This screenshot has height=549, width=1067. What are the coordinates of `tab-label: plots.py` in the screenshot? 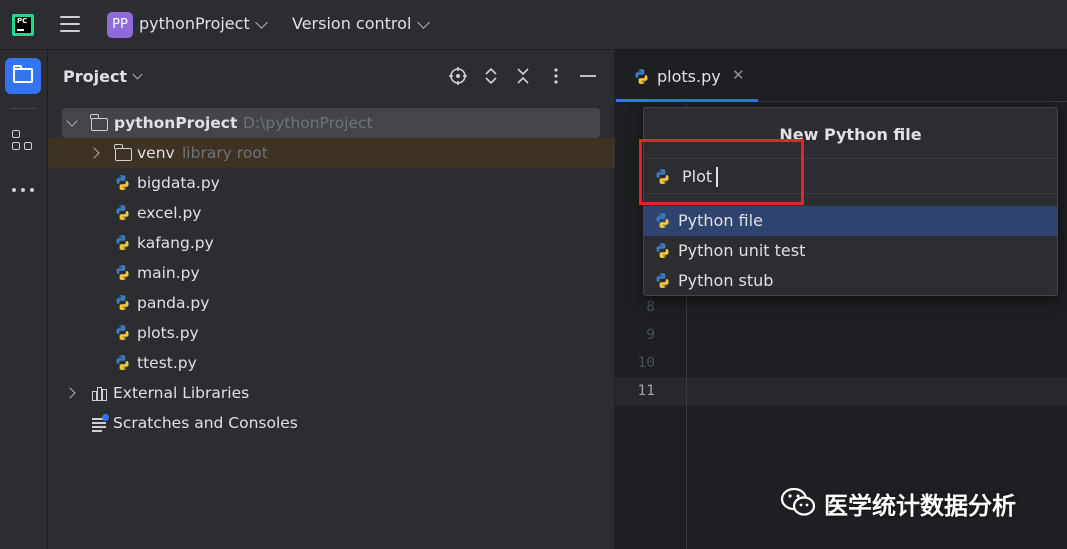 It's located at (689, 76).